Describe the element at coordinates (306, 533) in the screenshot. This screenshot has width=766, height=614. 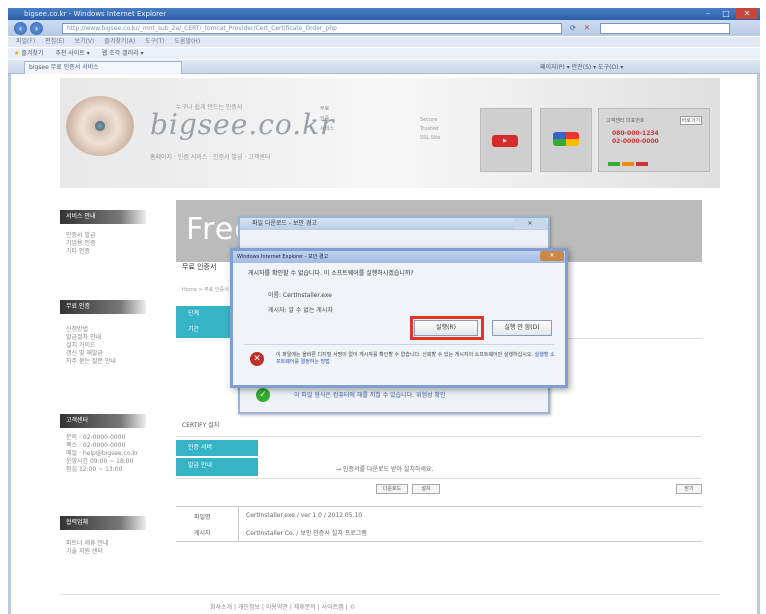
I see `info-value: CertInstaller Co. / 보안 인증서 설치 프로그램` at that location.